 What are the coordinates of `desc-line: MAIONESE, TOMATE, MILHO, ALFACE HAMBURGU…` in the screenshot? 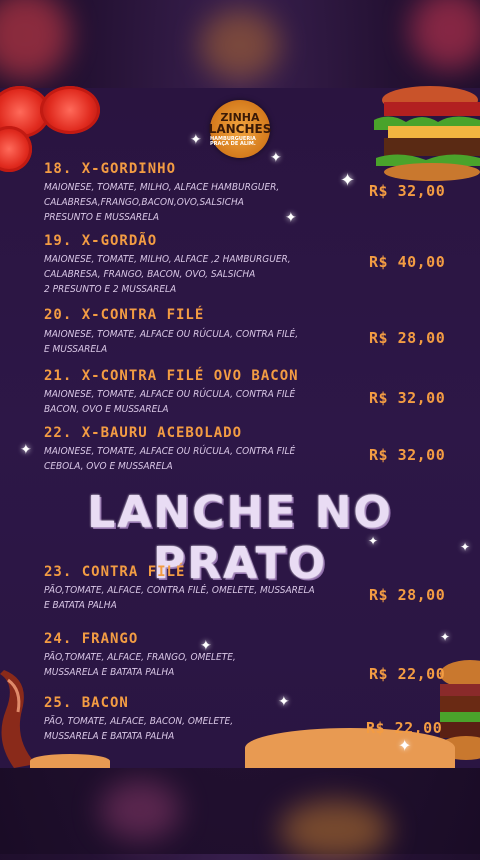 It's located at (162, 187).